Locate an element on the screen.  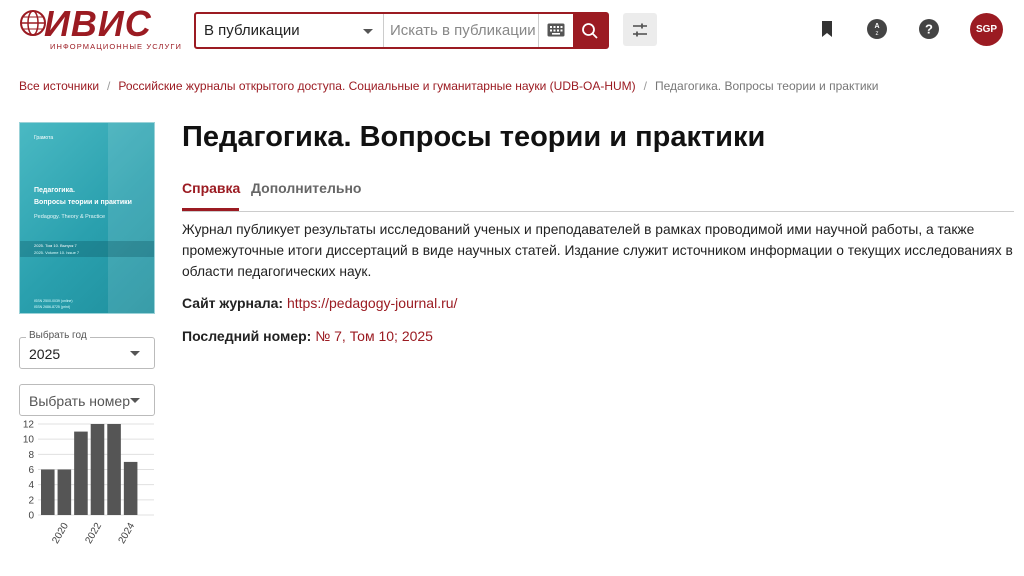
y-tick-label: 6 is located at coordinates (31, 470).